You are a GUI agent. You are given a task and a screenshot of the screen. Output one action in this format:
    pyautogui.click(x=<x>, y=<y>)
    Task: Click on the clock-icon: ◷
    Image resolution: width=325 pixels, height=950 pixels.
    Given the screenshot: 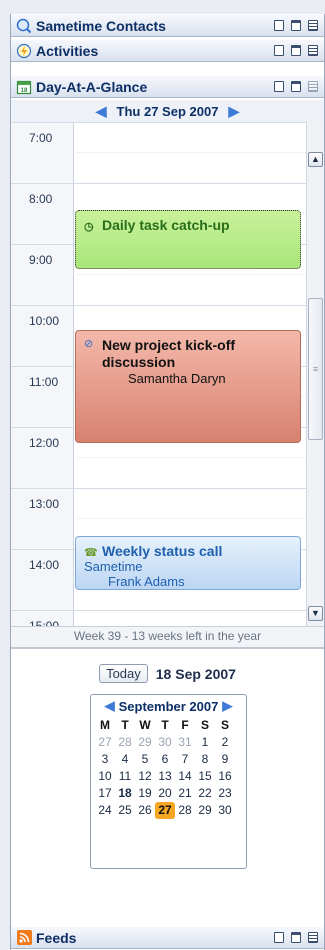 What is the action you would take?
    pyautogui.click(x=89, y=227)
    